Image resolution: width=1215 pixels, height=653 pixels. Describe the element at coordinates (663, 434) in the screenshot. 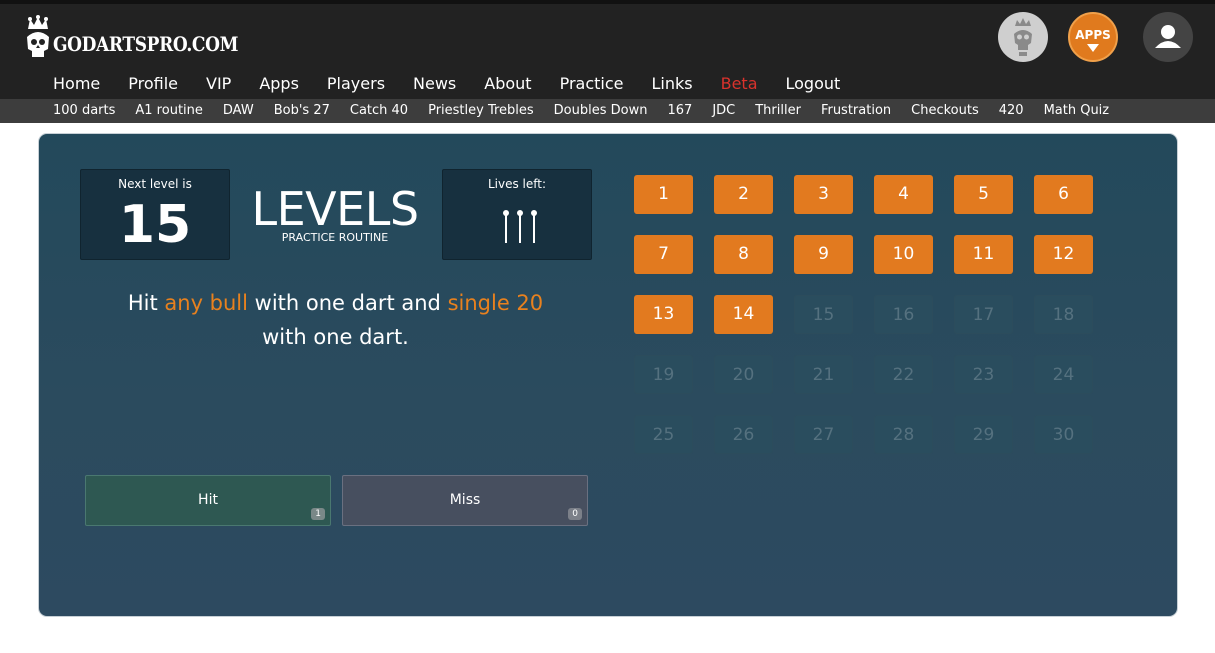

I see `level-cell: 25` at that location.